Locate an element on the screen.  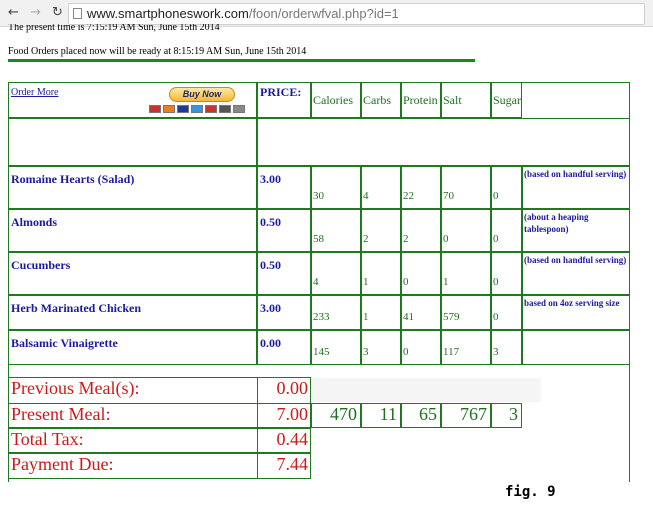
item-salt-cell: 579 is located at coordinates (466, 312).